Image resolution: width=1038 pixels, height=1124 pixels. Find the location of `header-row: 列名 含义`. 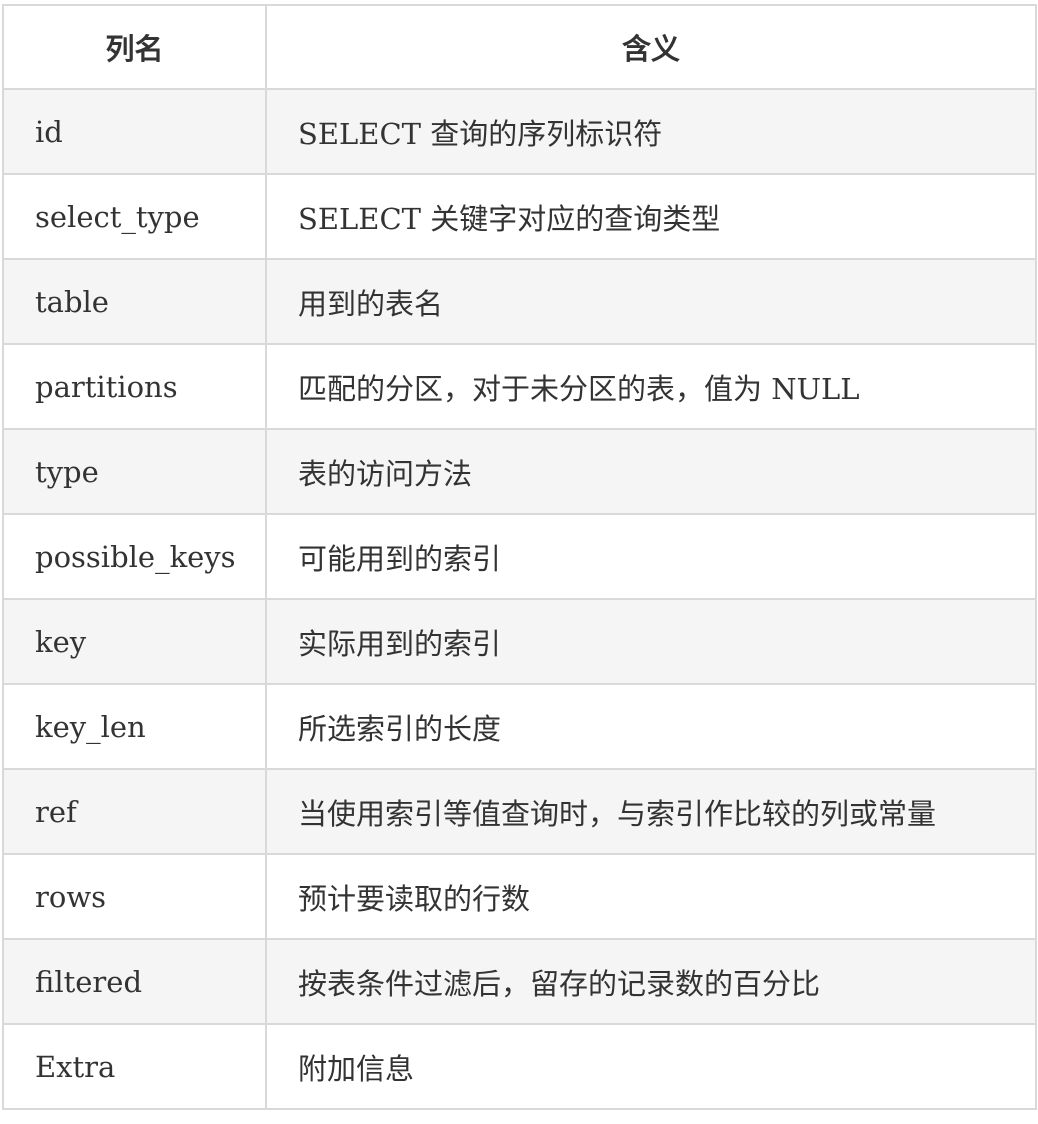

header-row: 列名 含义 is located at coordinates (519, 47).